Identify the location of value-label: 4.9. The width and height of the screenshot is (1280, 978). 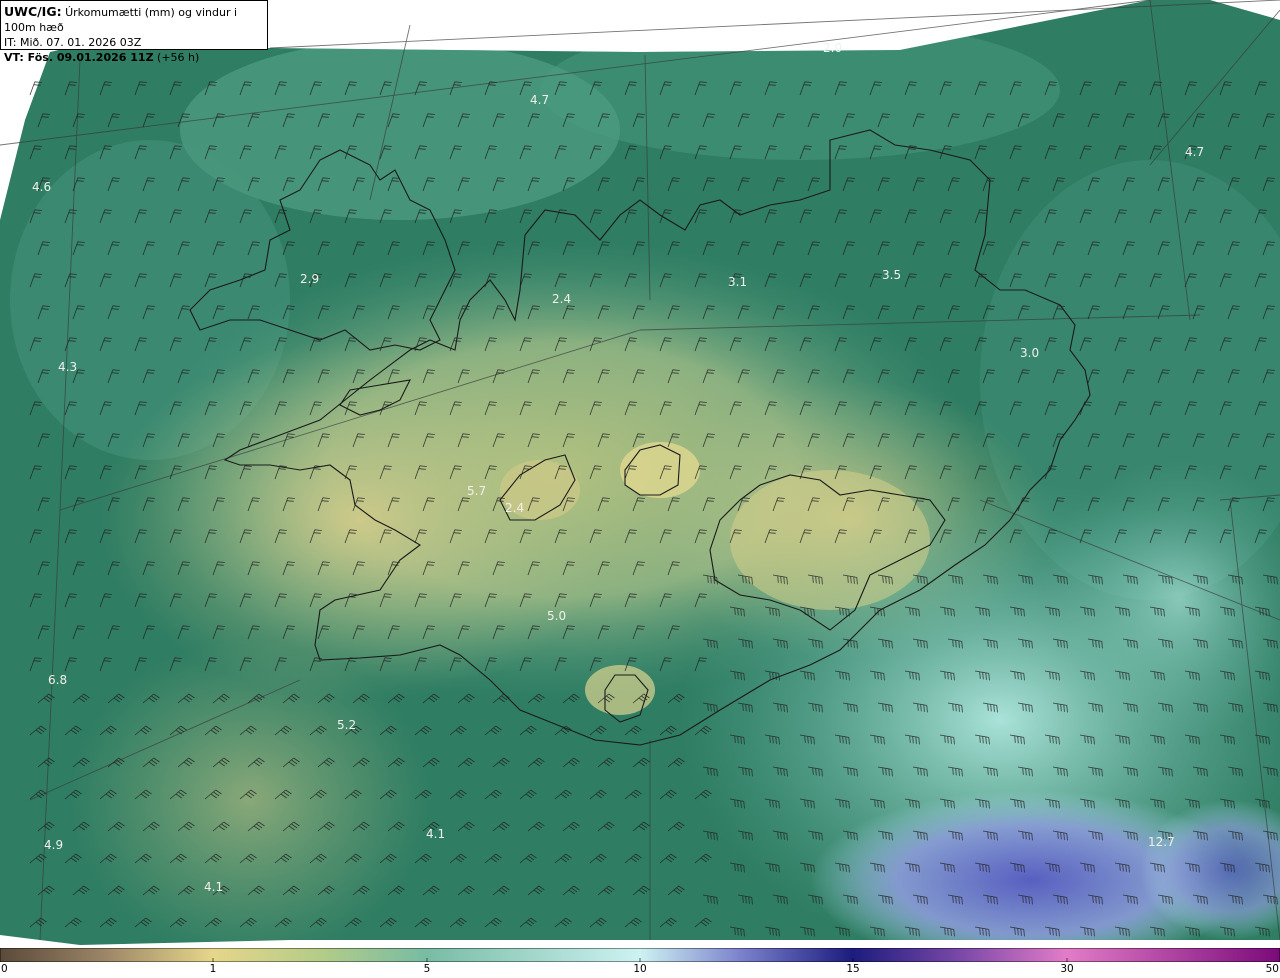
(53, 845).